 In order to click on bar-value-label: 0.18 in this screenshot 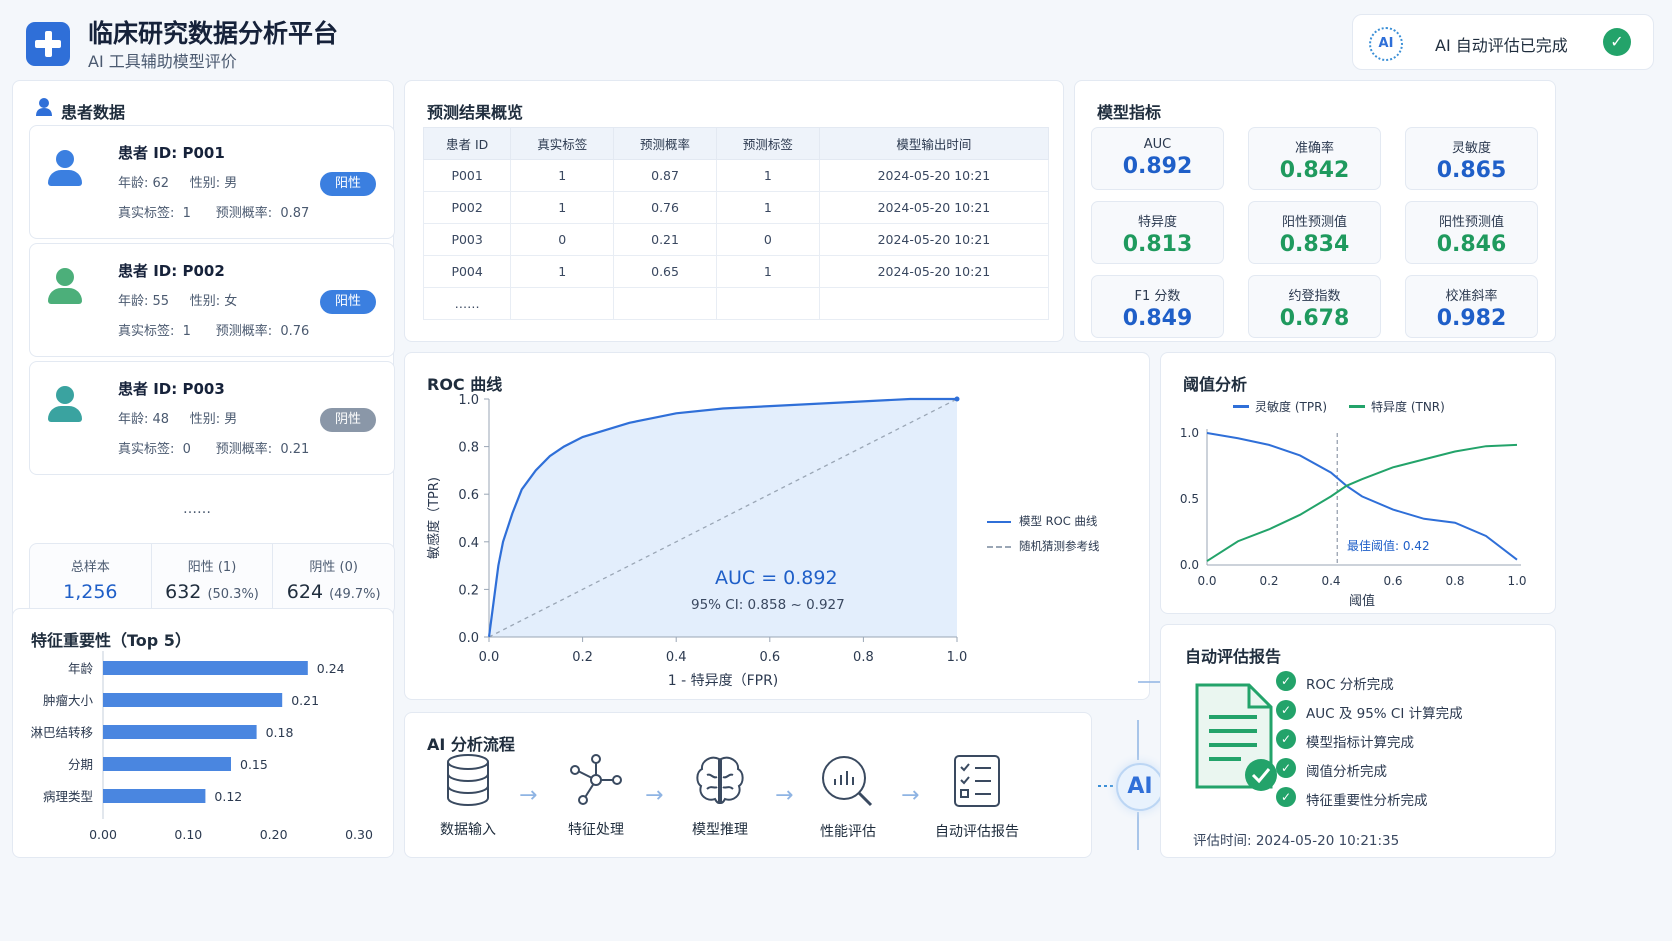, I will do `click(280, 732)`.